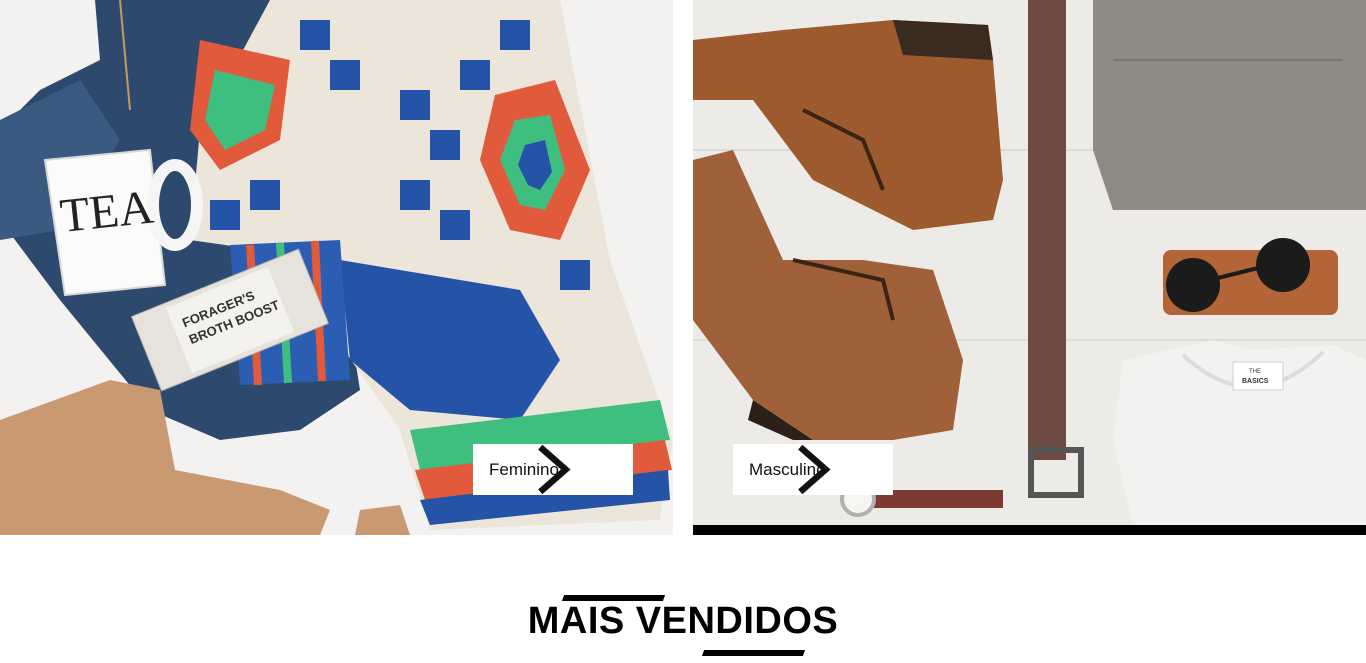  What do you see at coordinates (1255, 372) in the screenshot?
I see `shirt-tag-print-1: THE` at bounding box center [1255, 372].